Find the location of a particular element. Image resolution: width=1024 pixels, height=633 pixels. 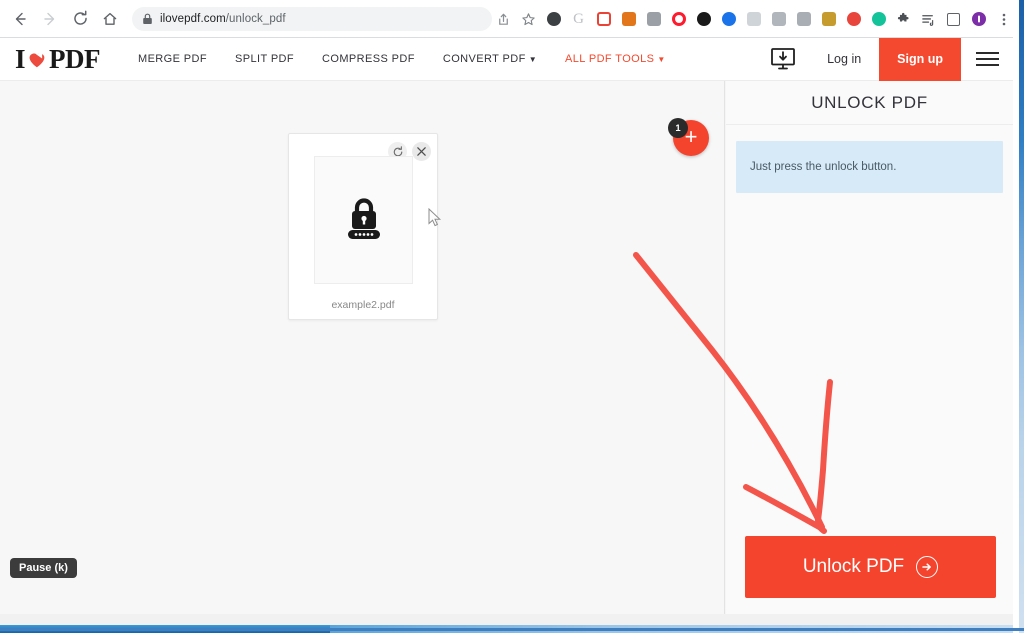

nav-label: SPLIT PDF is located at coordinates (265, 59).